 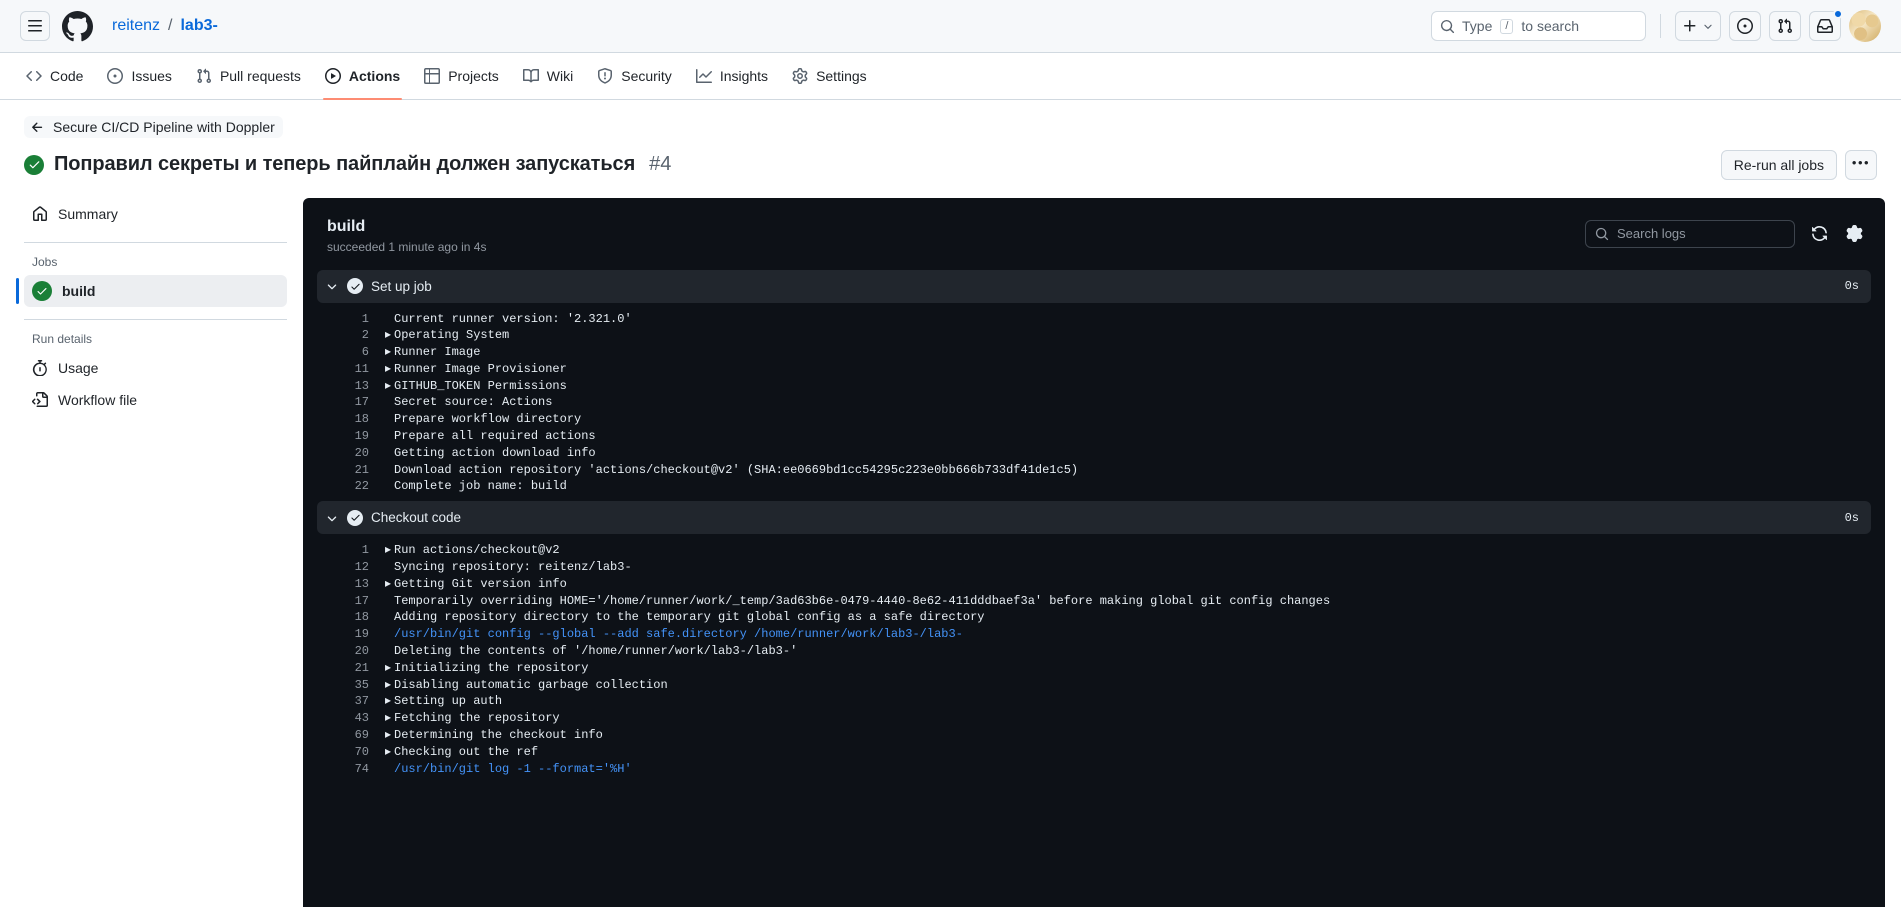 What do you see at coordinates (1819, 233) in the screenshot?
I see `refresh-logs-button` at bounding box center [1819, 233].